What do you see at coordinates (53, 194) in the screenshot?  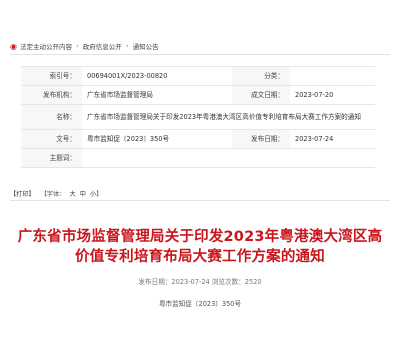 I see `font-size-prefix: 【字体：` at bounding box center [53, 194].